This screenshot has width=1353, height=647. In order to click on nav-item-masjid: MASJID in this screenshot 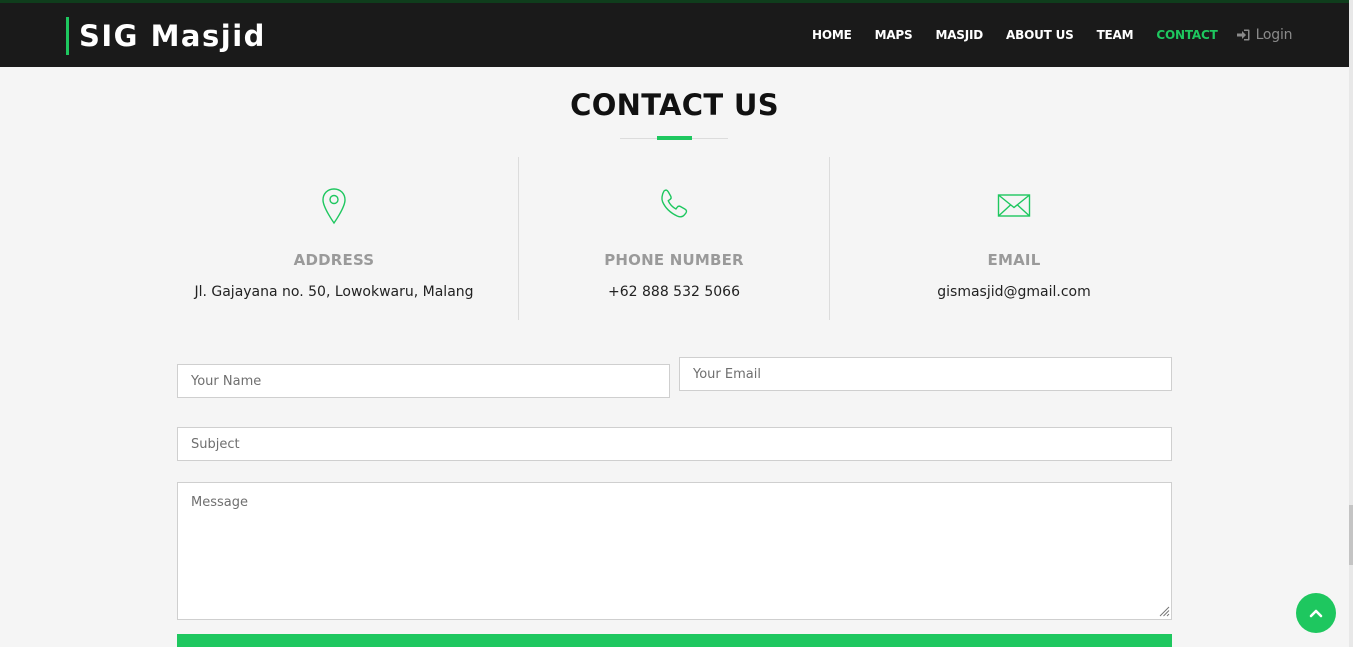, I will do `click(959, 35)`.